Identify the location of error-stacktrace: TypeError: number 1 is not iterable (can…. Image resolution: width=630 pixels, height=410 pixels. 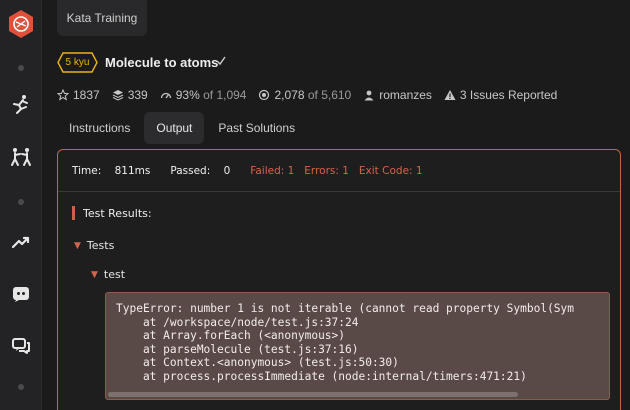
(345, 342).